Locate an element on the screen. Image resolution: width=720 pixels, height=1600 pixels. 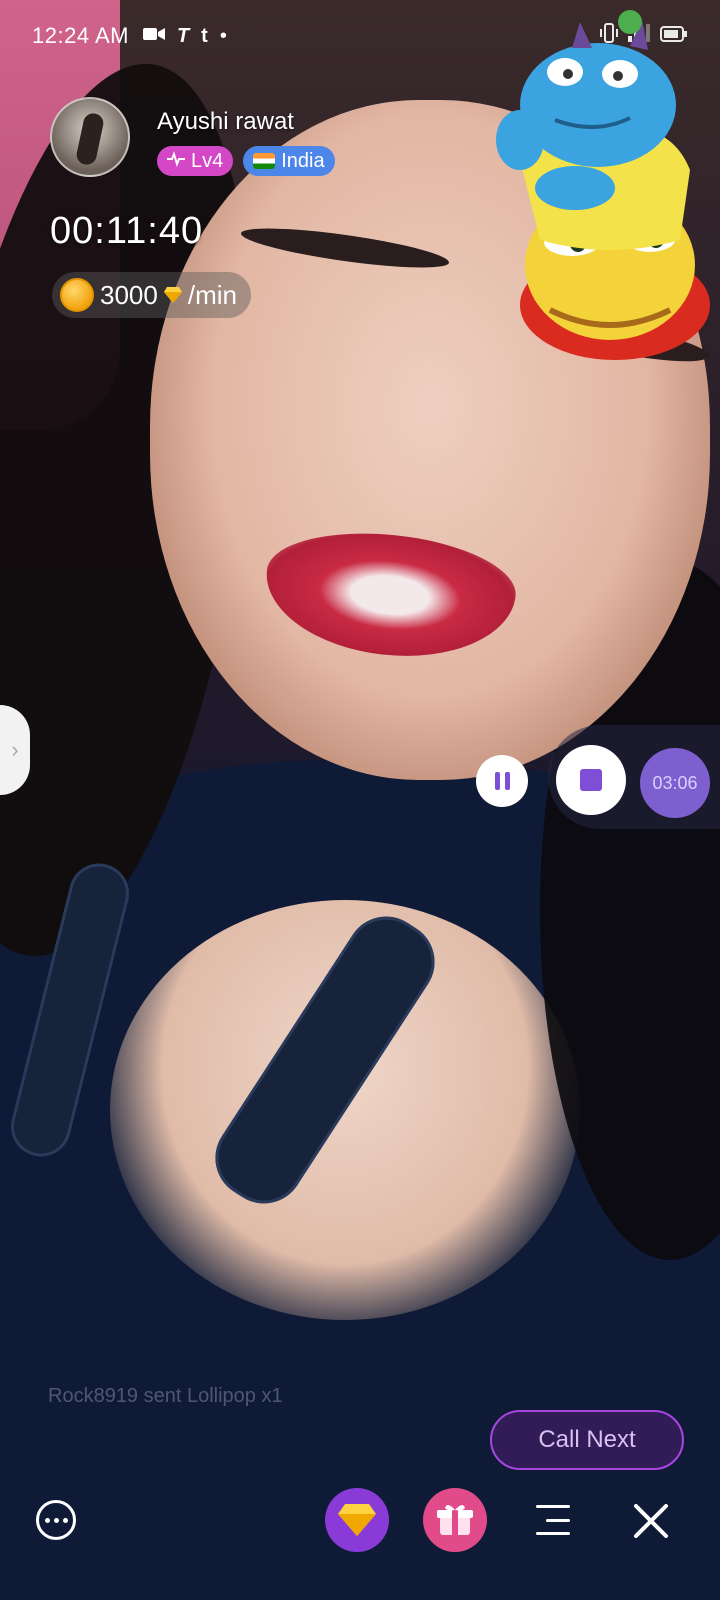
country-label: India is located at coordinates (303, 160).